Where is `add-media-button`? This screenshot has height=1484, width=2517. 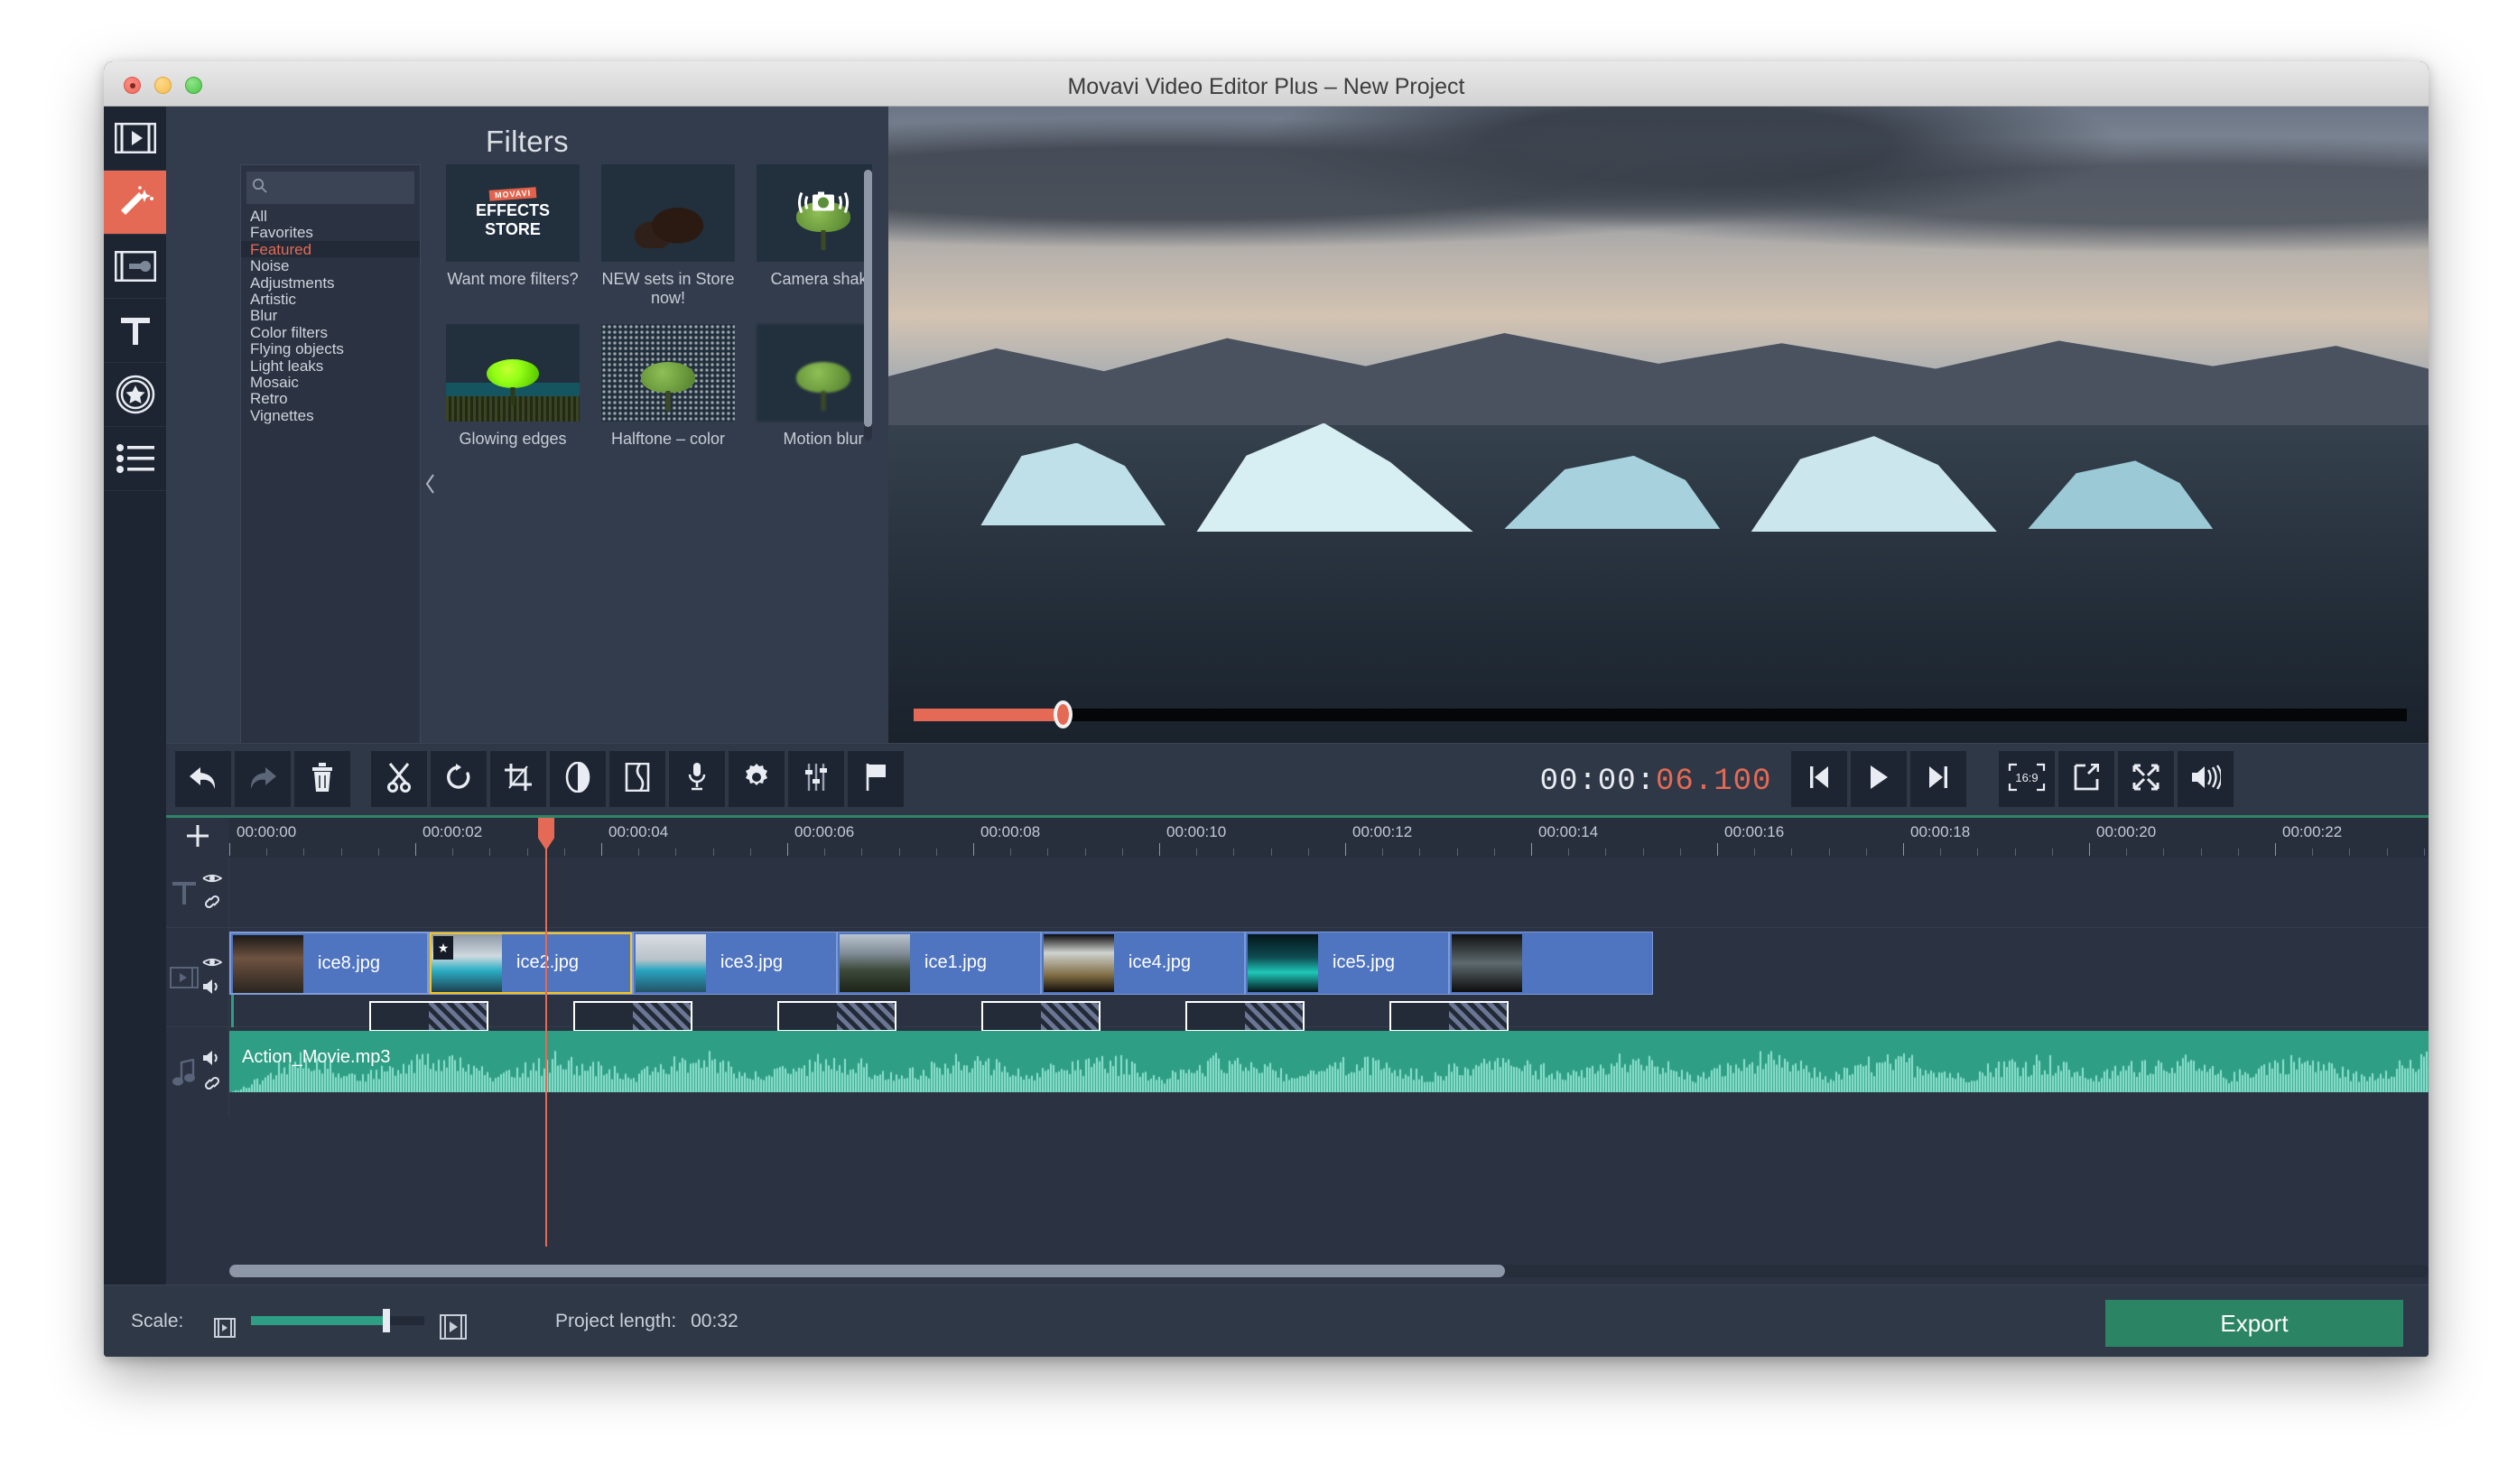
add-media-button is located at coordinates (197, 838).